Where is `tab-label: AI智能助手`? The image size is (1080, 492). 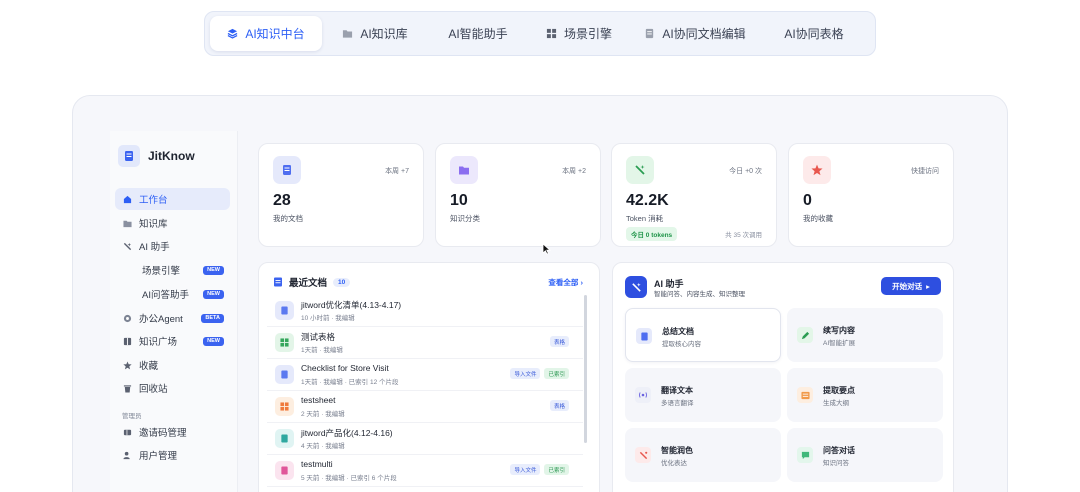 tab-label: AI智能助手 is located at coordinates (478, 34).